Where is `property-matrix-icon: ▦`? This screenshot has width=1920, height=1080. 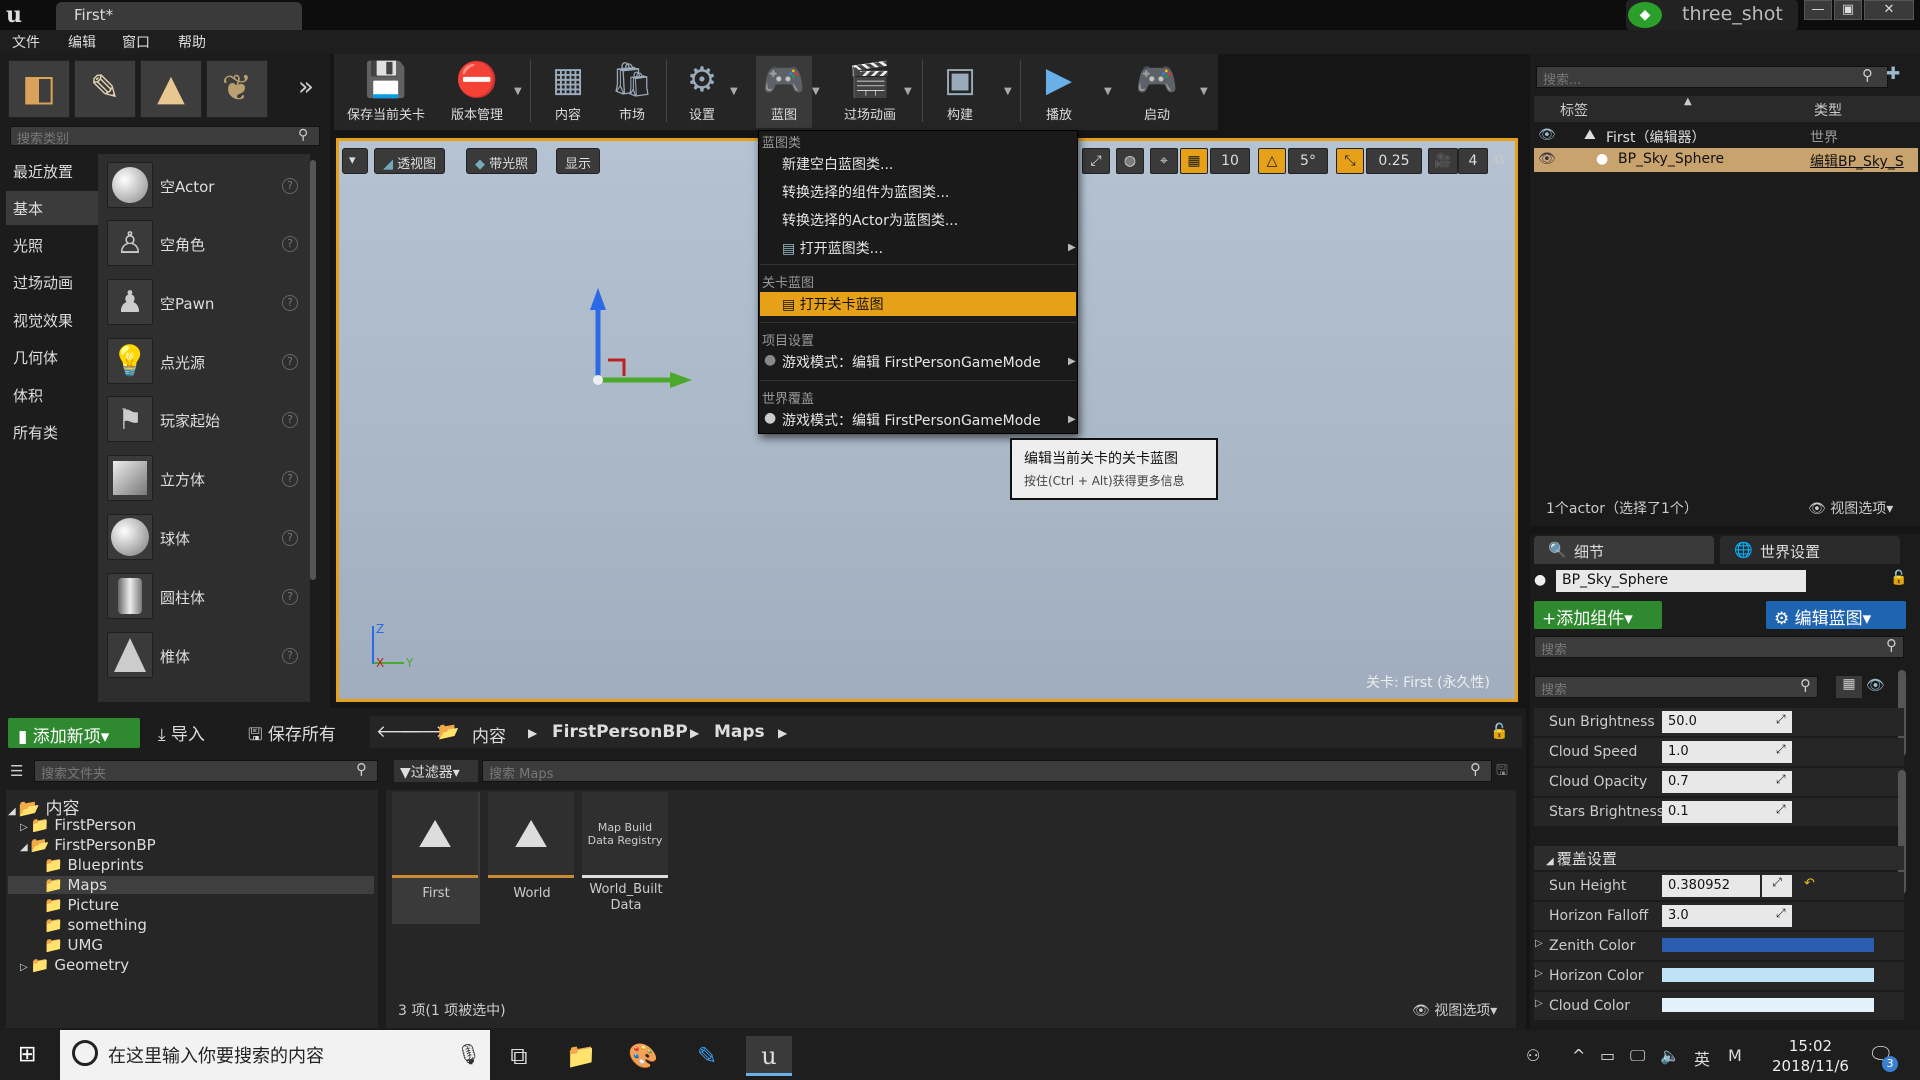 property-matrix-icon: ▦ is located at coordinates (1849, 687).